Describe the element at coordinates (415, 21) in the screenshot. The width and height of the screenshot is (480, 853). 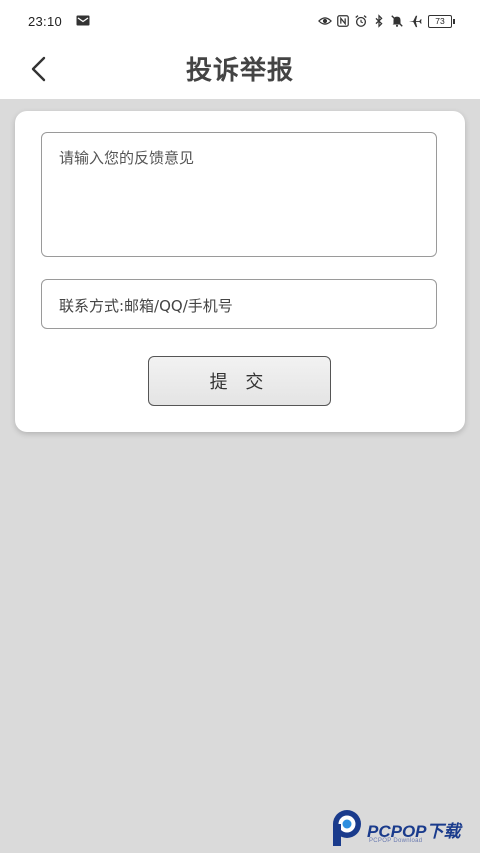
I see `airplane-icon` at that location.